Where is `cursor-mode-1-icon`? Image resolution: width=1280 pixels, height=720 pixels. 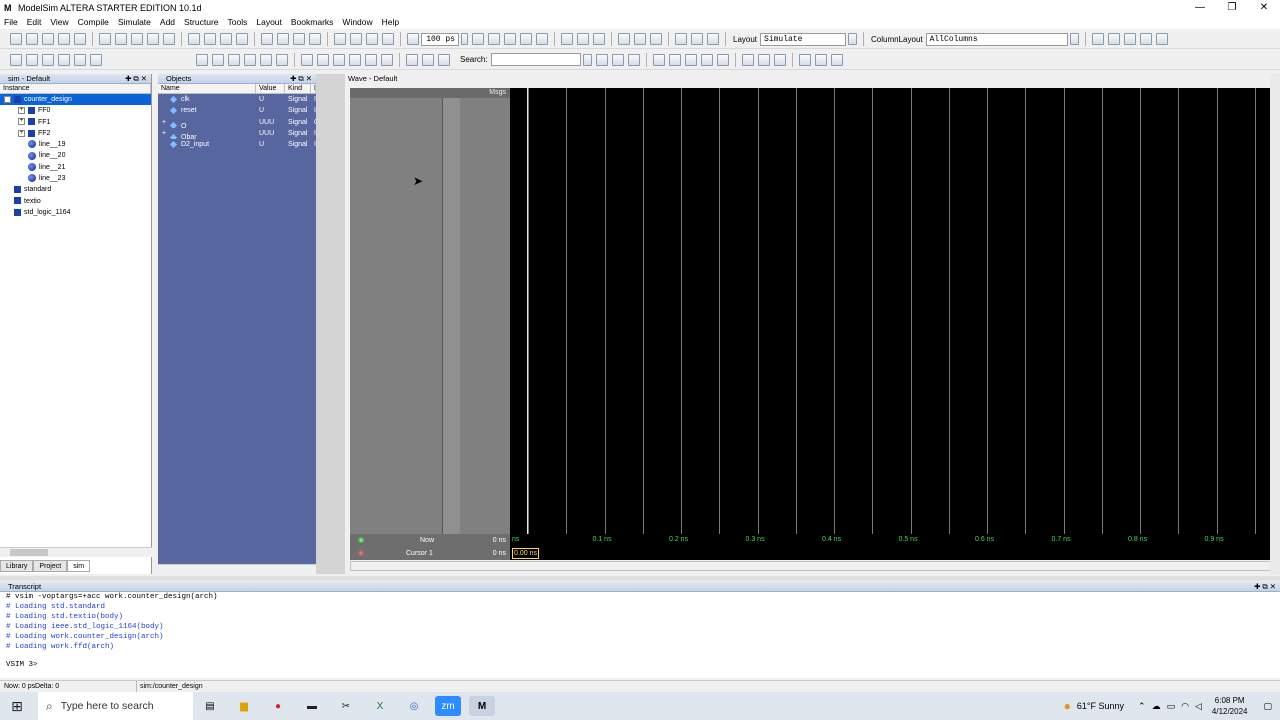 cursor-mode-1-icon is located at coordinates (16, 59).